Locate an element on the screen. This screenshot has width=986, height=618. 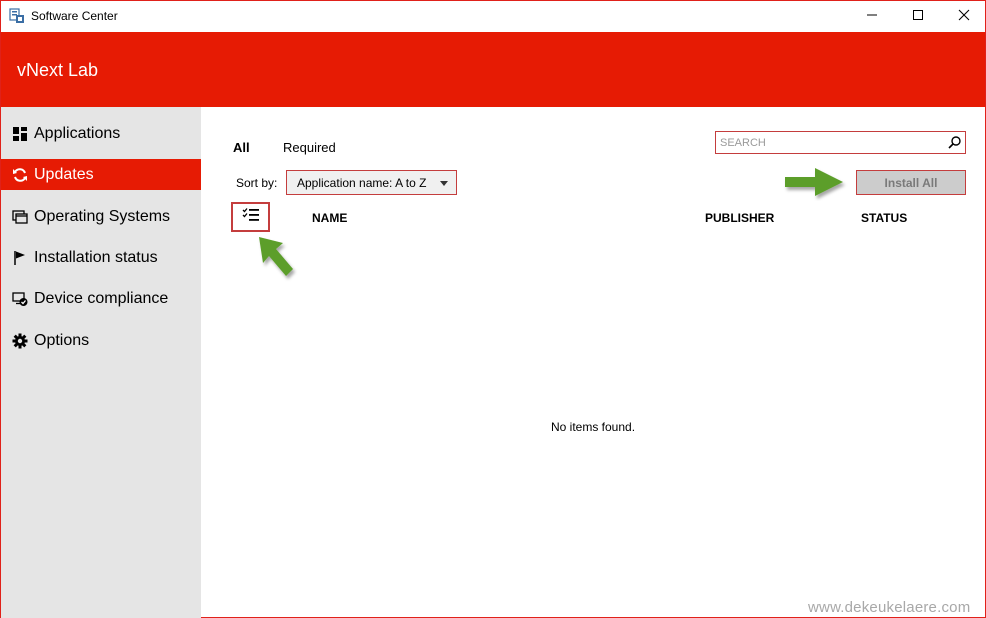
sort-dropdown: Application name: A to Z is located at coordinates (371, 182).